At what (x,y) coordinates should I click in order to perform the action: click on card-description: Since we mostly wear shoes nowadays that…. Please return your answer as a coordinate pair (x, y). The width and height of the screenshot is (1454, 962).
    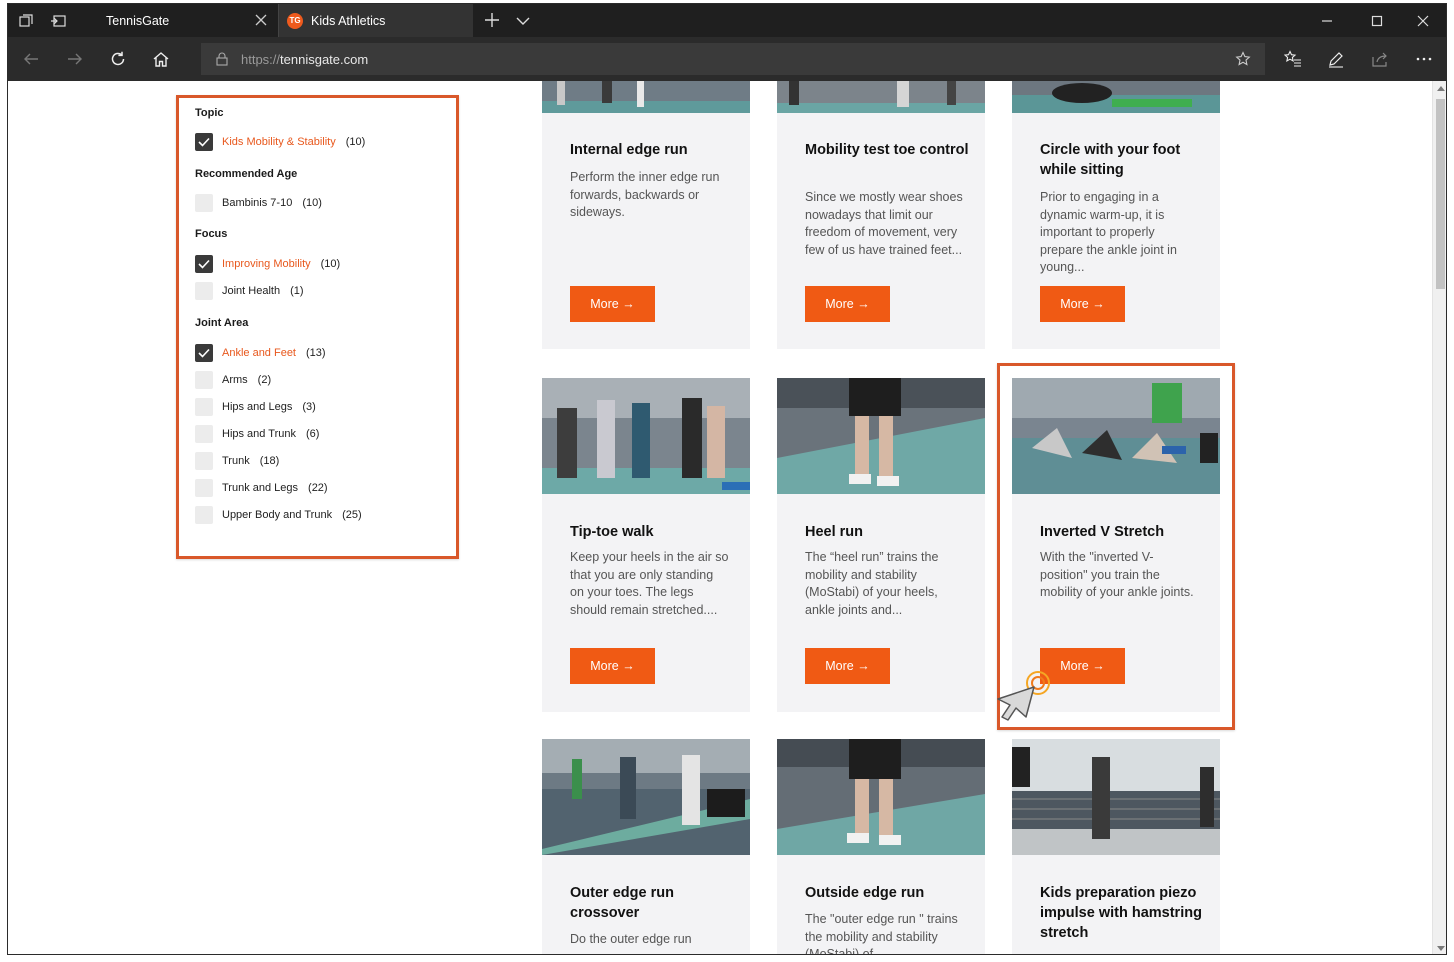
    Looking at the image, I should click on (884, 223).